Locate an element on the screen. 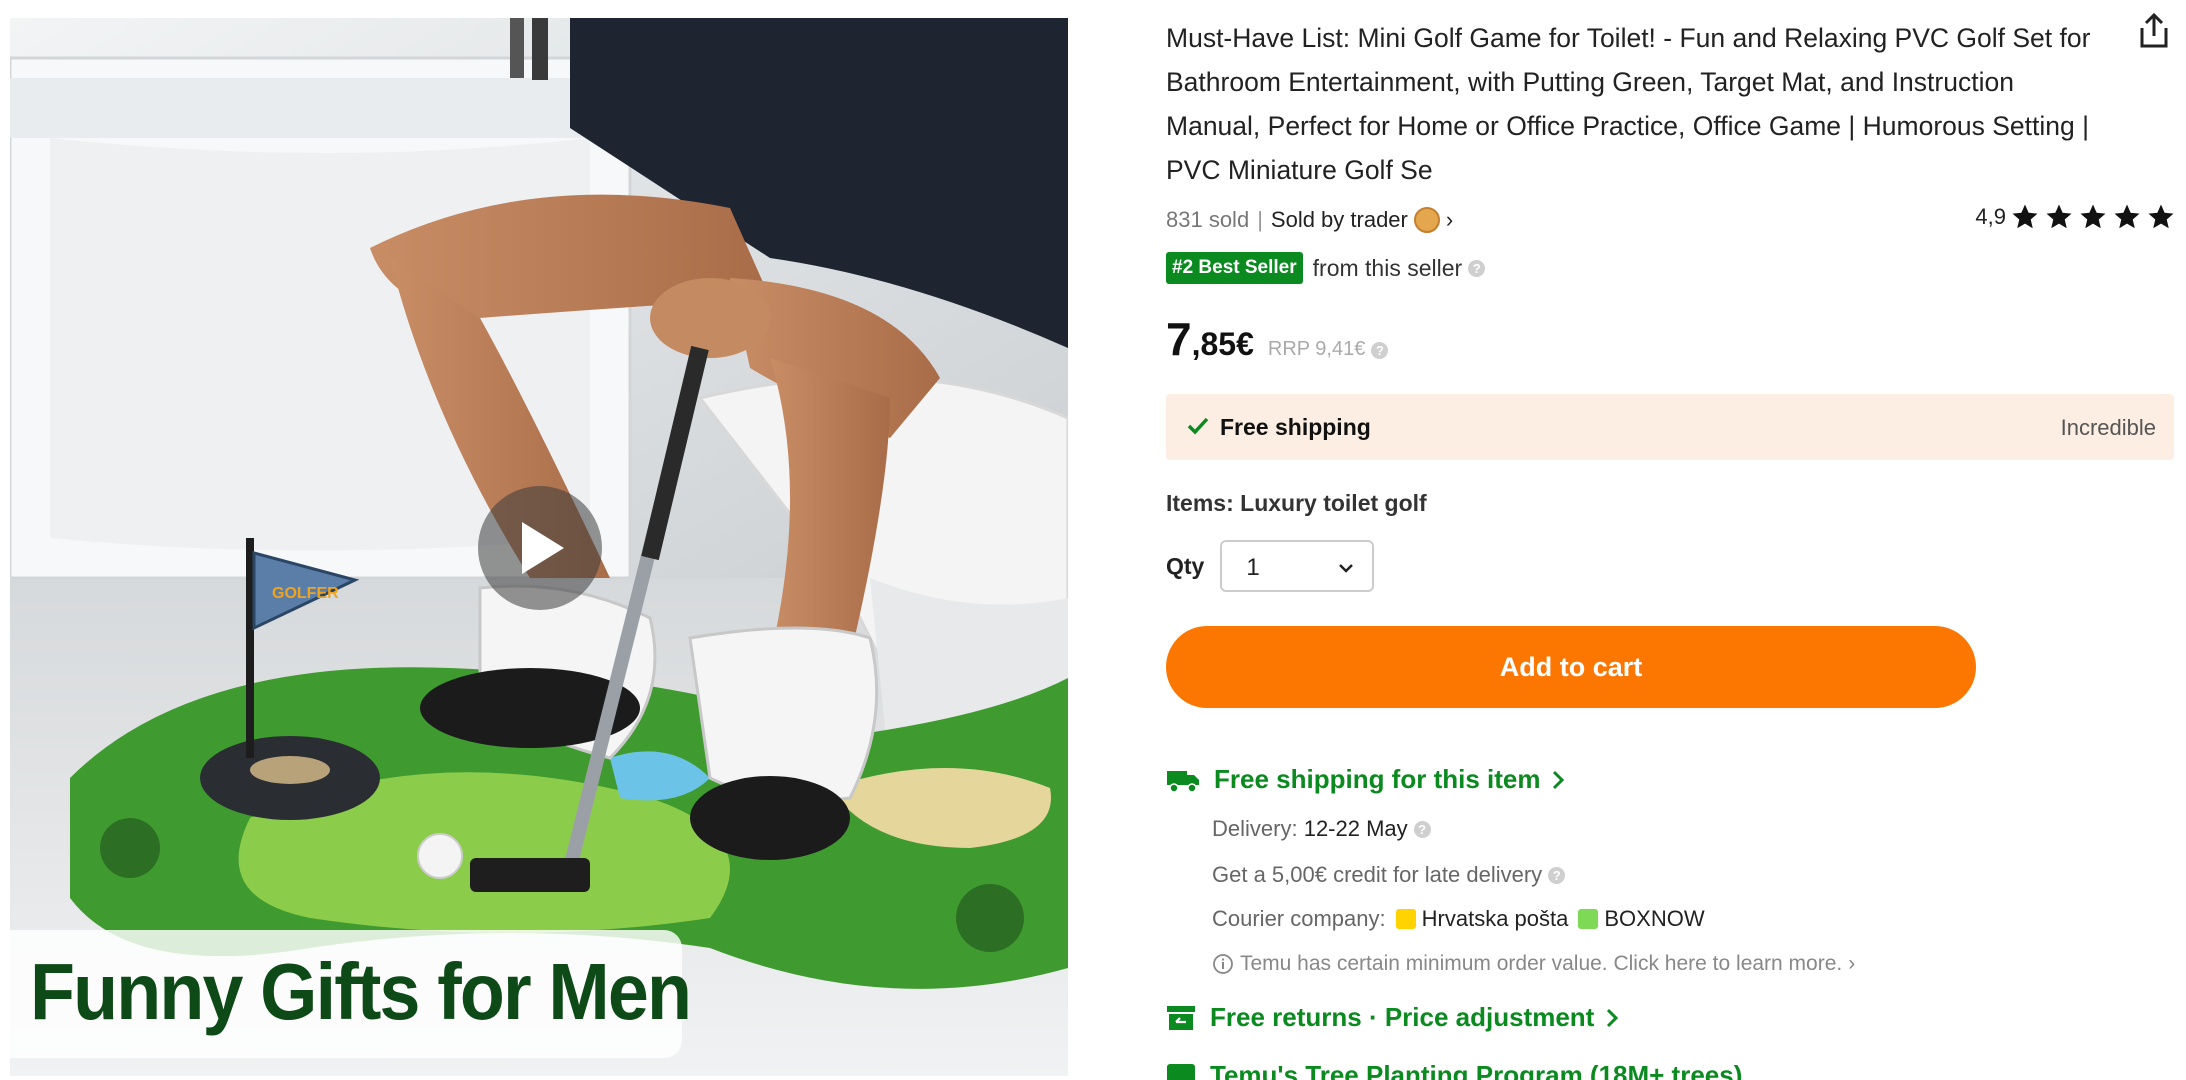 The width and height of the screenshot is (2186, 1080). meta-row: 831 sold | Sold by trader › 4,9 is located at coordinates (1671, 220).